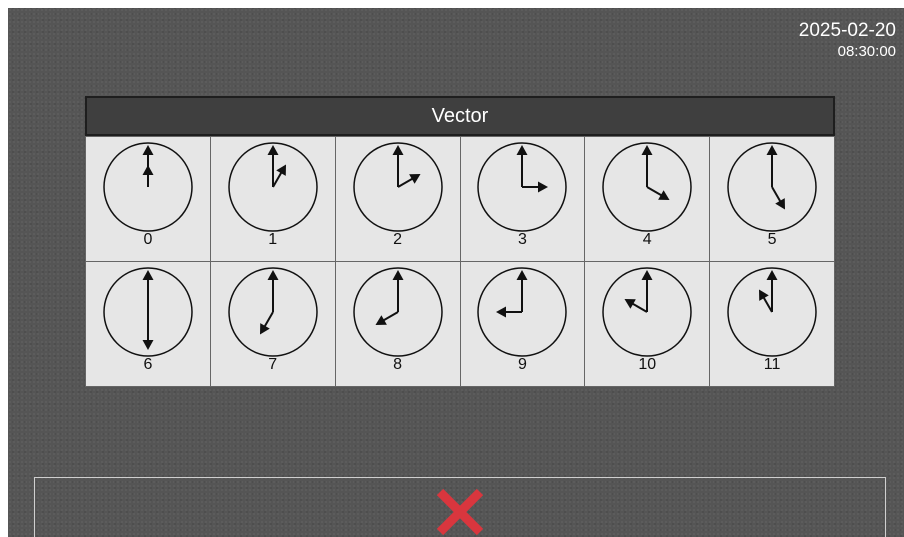 The image size is (904, 537). I want to click on vector-option-4: 4, so click(648, 199).